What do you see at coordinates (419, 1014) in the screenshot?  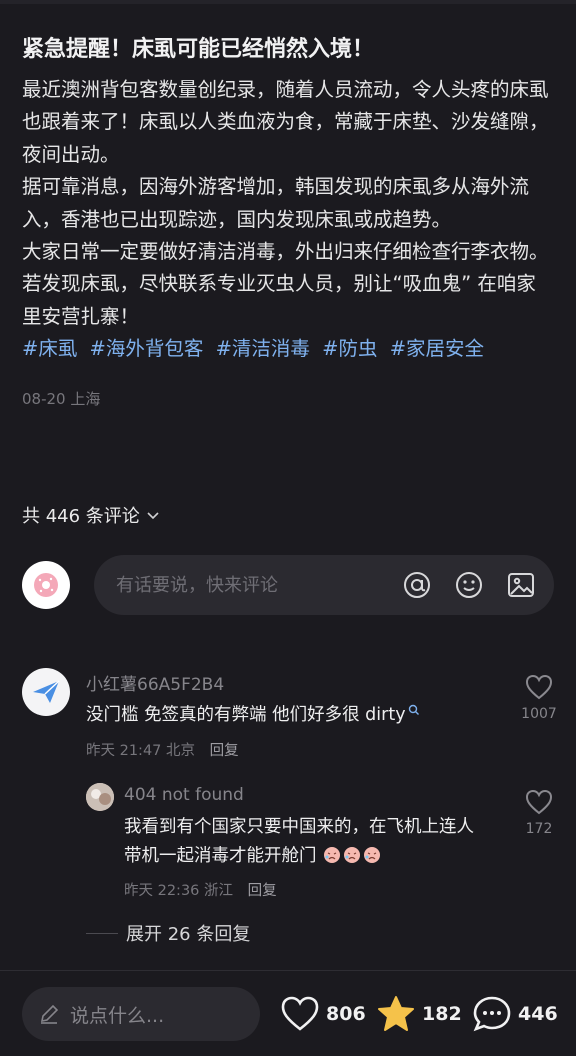 I see `collect-button: 182` at bounding box center [419, 1014].